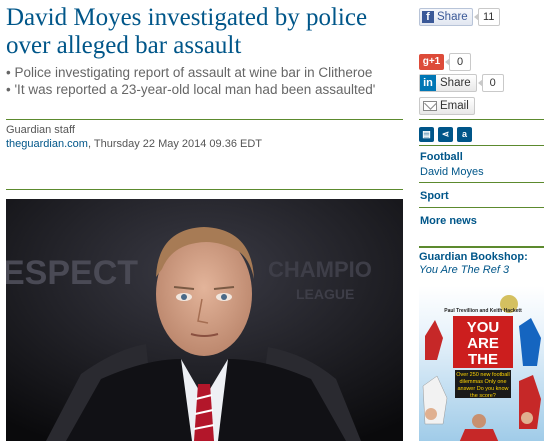 Image resolution: width=550 pixels, height=441 pixels. I want to click on photo-bg-text: ESPECT, so click(72, 273).